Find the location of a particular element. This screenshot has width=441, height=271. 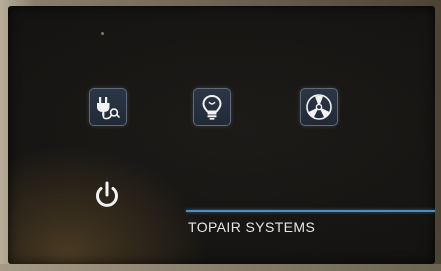

brand-label: TOPAIR SYSTEMS is located at coordinates (252, 227).